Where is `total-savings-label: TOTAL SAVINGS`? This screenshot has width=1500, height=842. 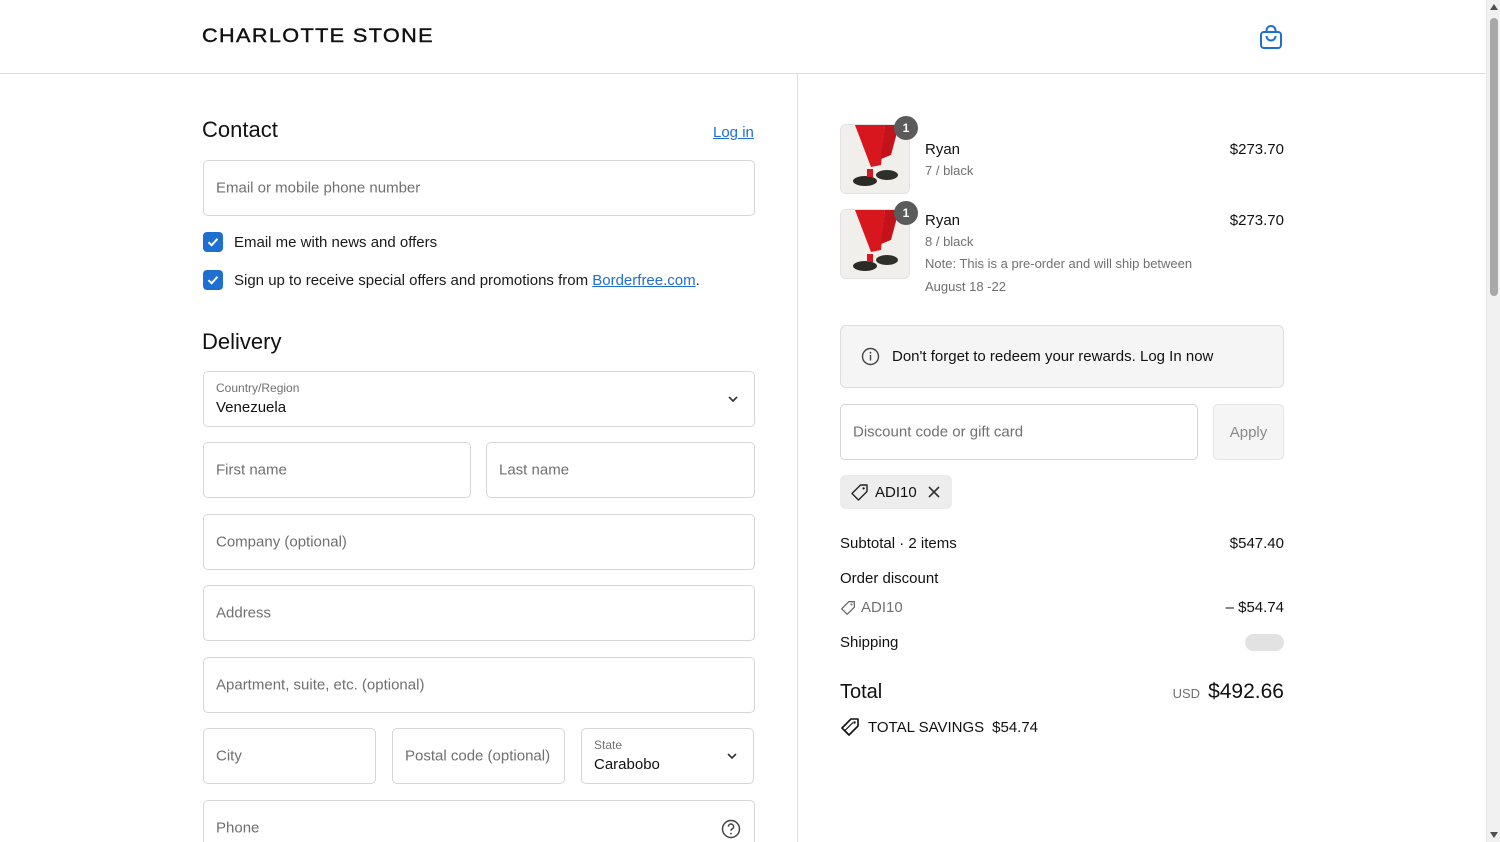 total-savings-label: TOTAL SAVINGS is located at coordinates (926, 727).